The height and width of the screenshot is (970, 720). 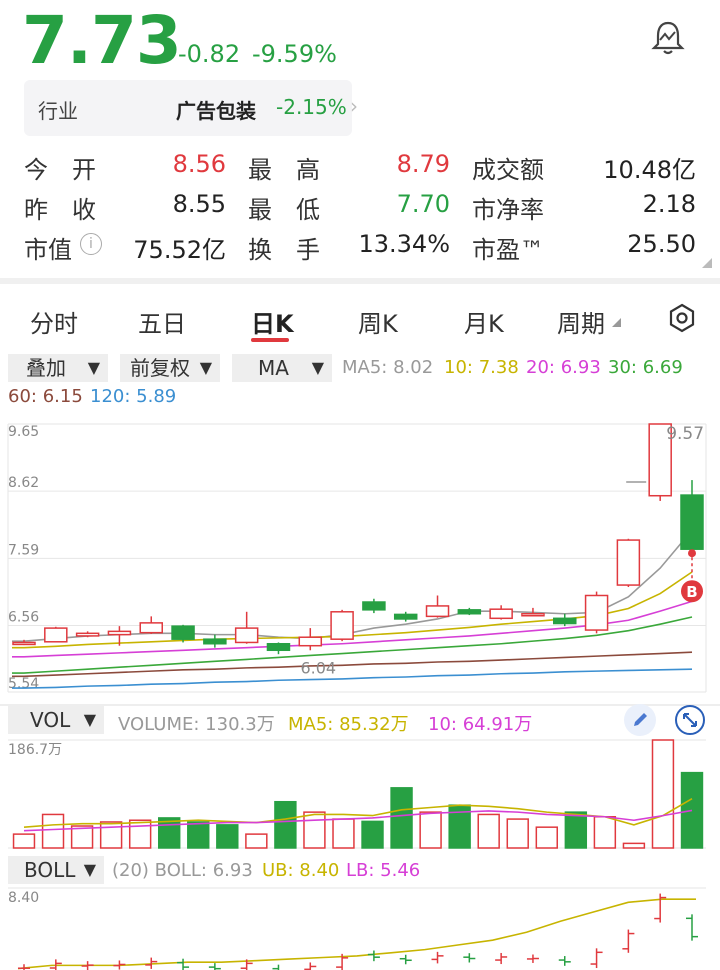 I want to click on boll-tick-label: 8.40, so click(x=23, y=898).